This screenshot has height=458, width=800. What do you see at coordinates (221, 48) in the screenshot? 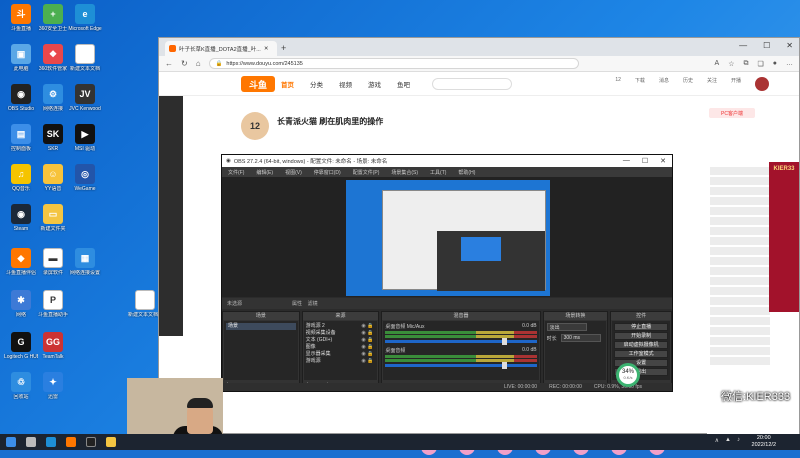
I see `browser-tab: 叶子长草K直播_DOTA2直播_叶... ✕` at bounding box center [221, 48].